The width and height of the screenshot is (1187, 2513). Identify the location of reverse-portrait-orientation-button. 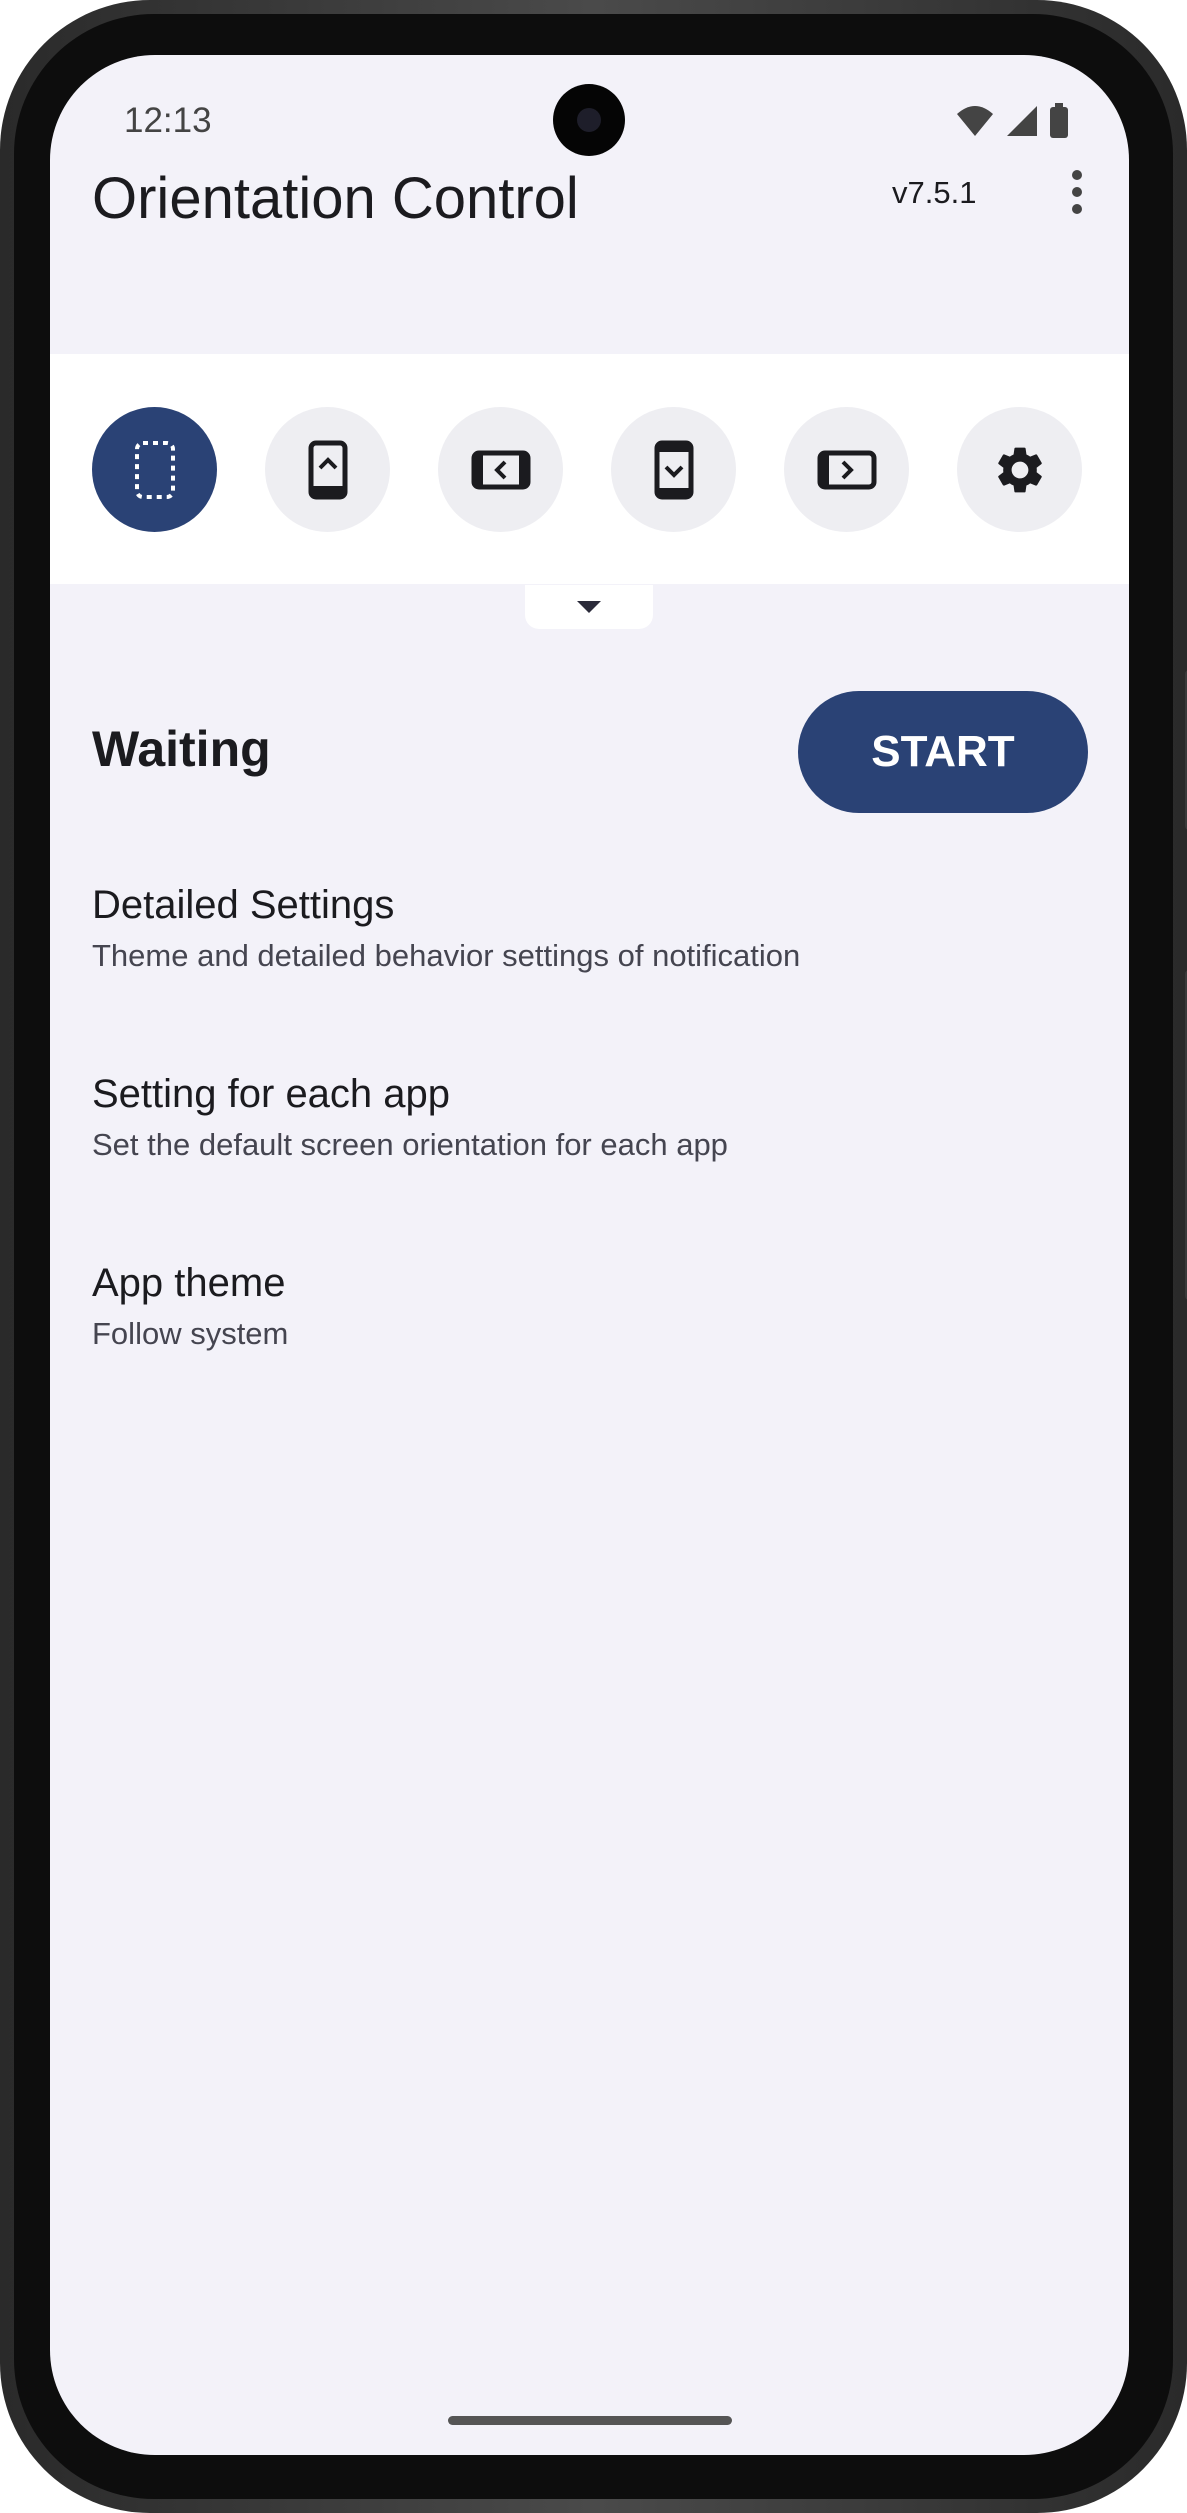
(673, 469).